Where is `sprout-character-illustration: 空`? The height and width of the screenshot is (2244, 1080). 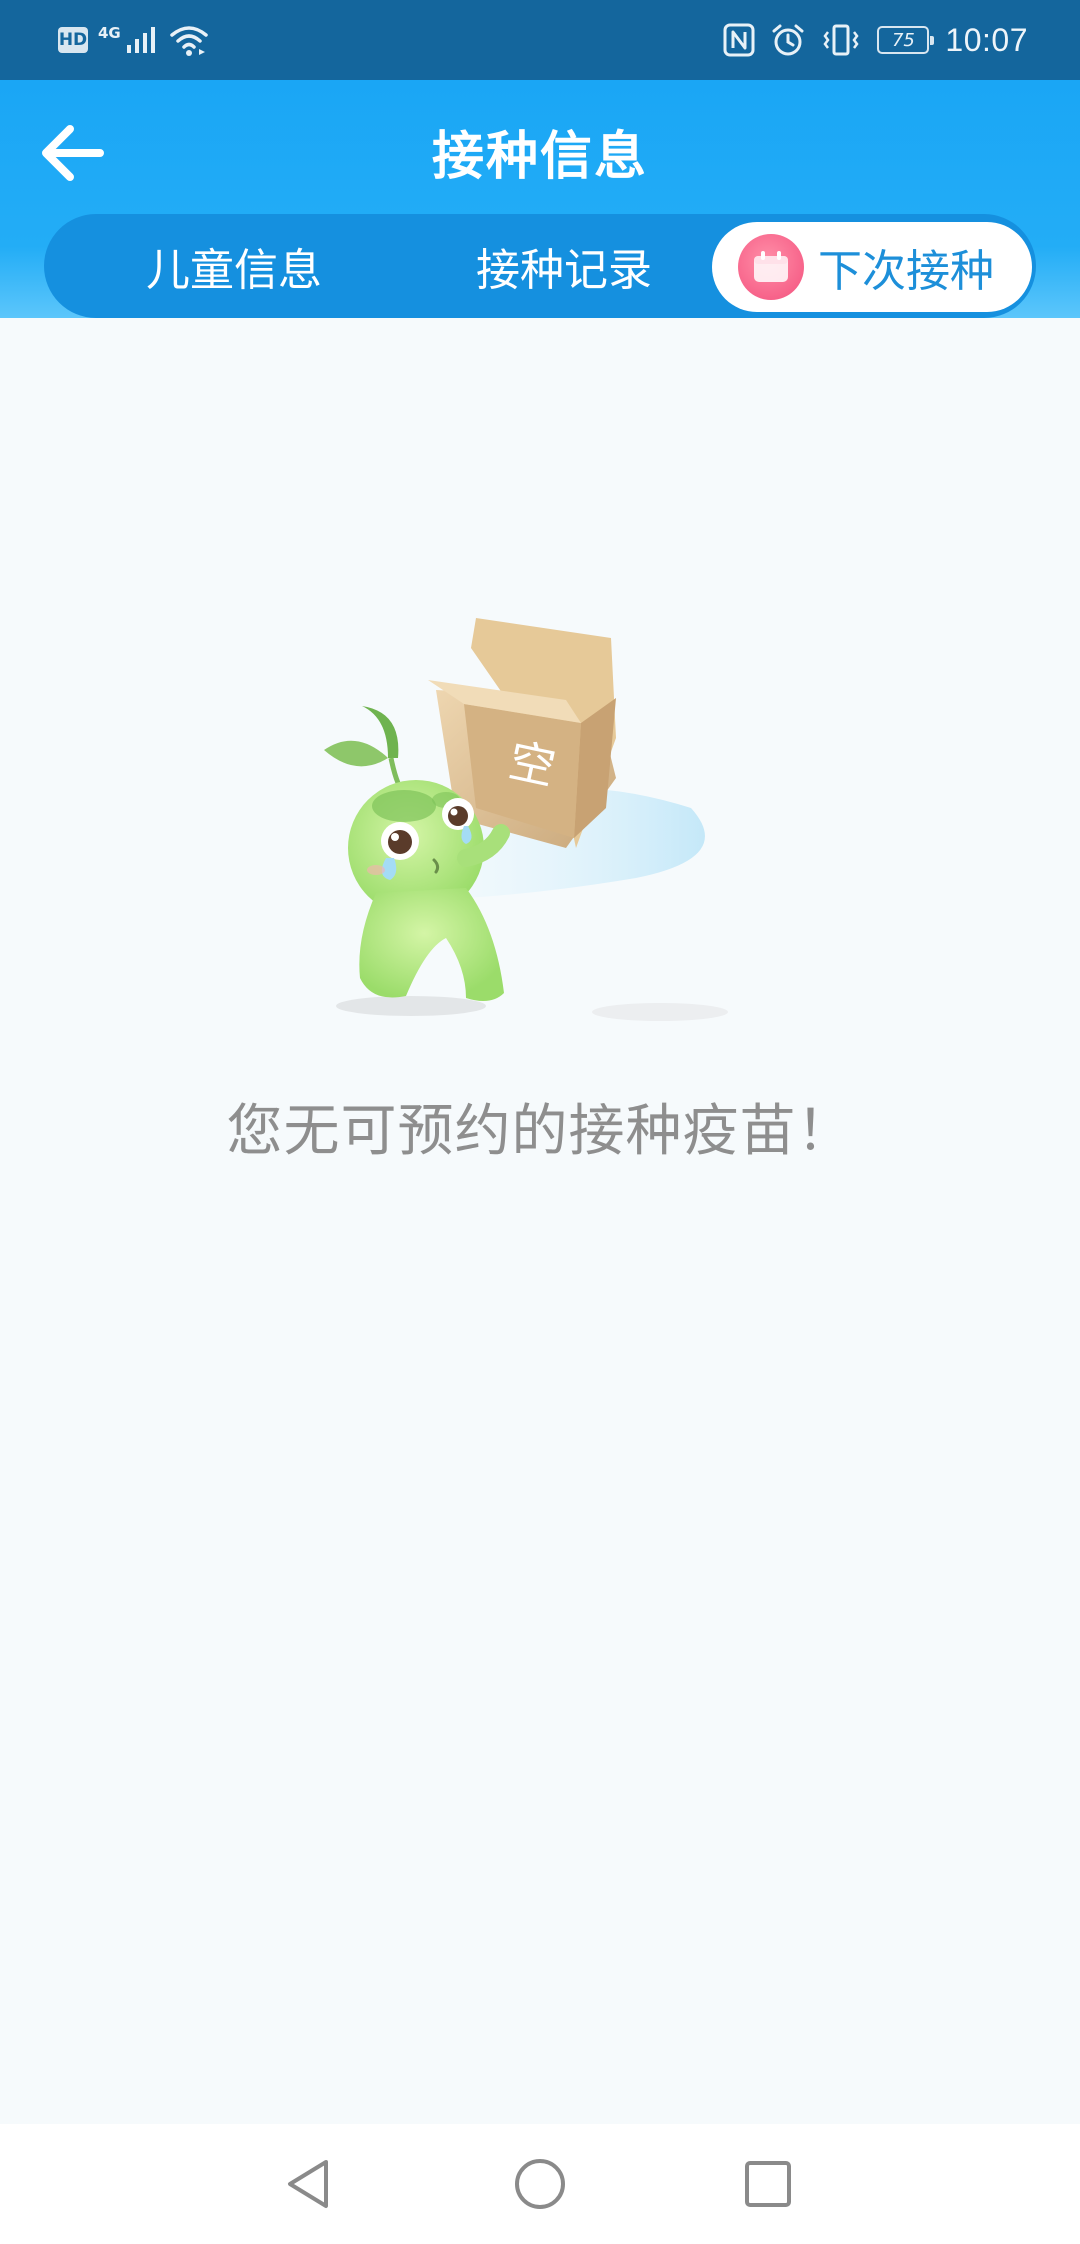 sprout-character-illustration: 空 is located at coordinates (526, 819).